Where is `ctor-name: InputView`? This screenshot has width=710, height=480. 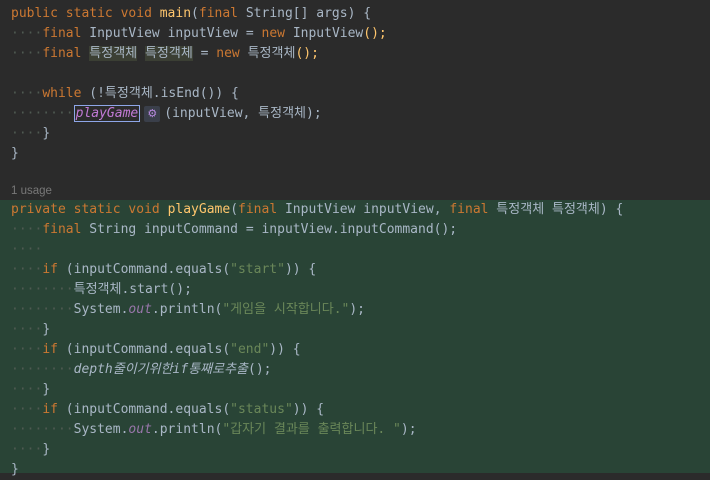
ctor-name: InputView is located at coordinates (328, 33).